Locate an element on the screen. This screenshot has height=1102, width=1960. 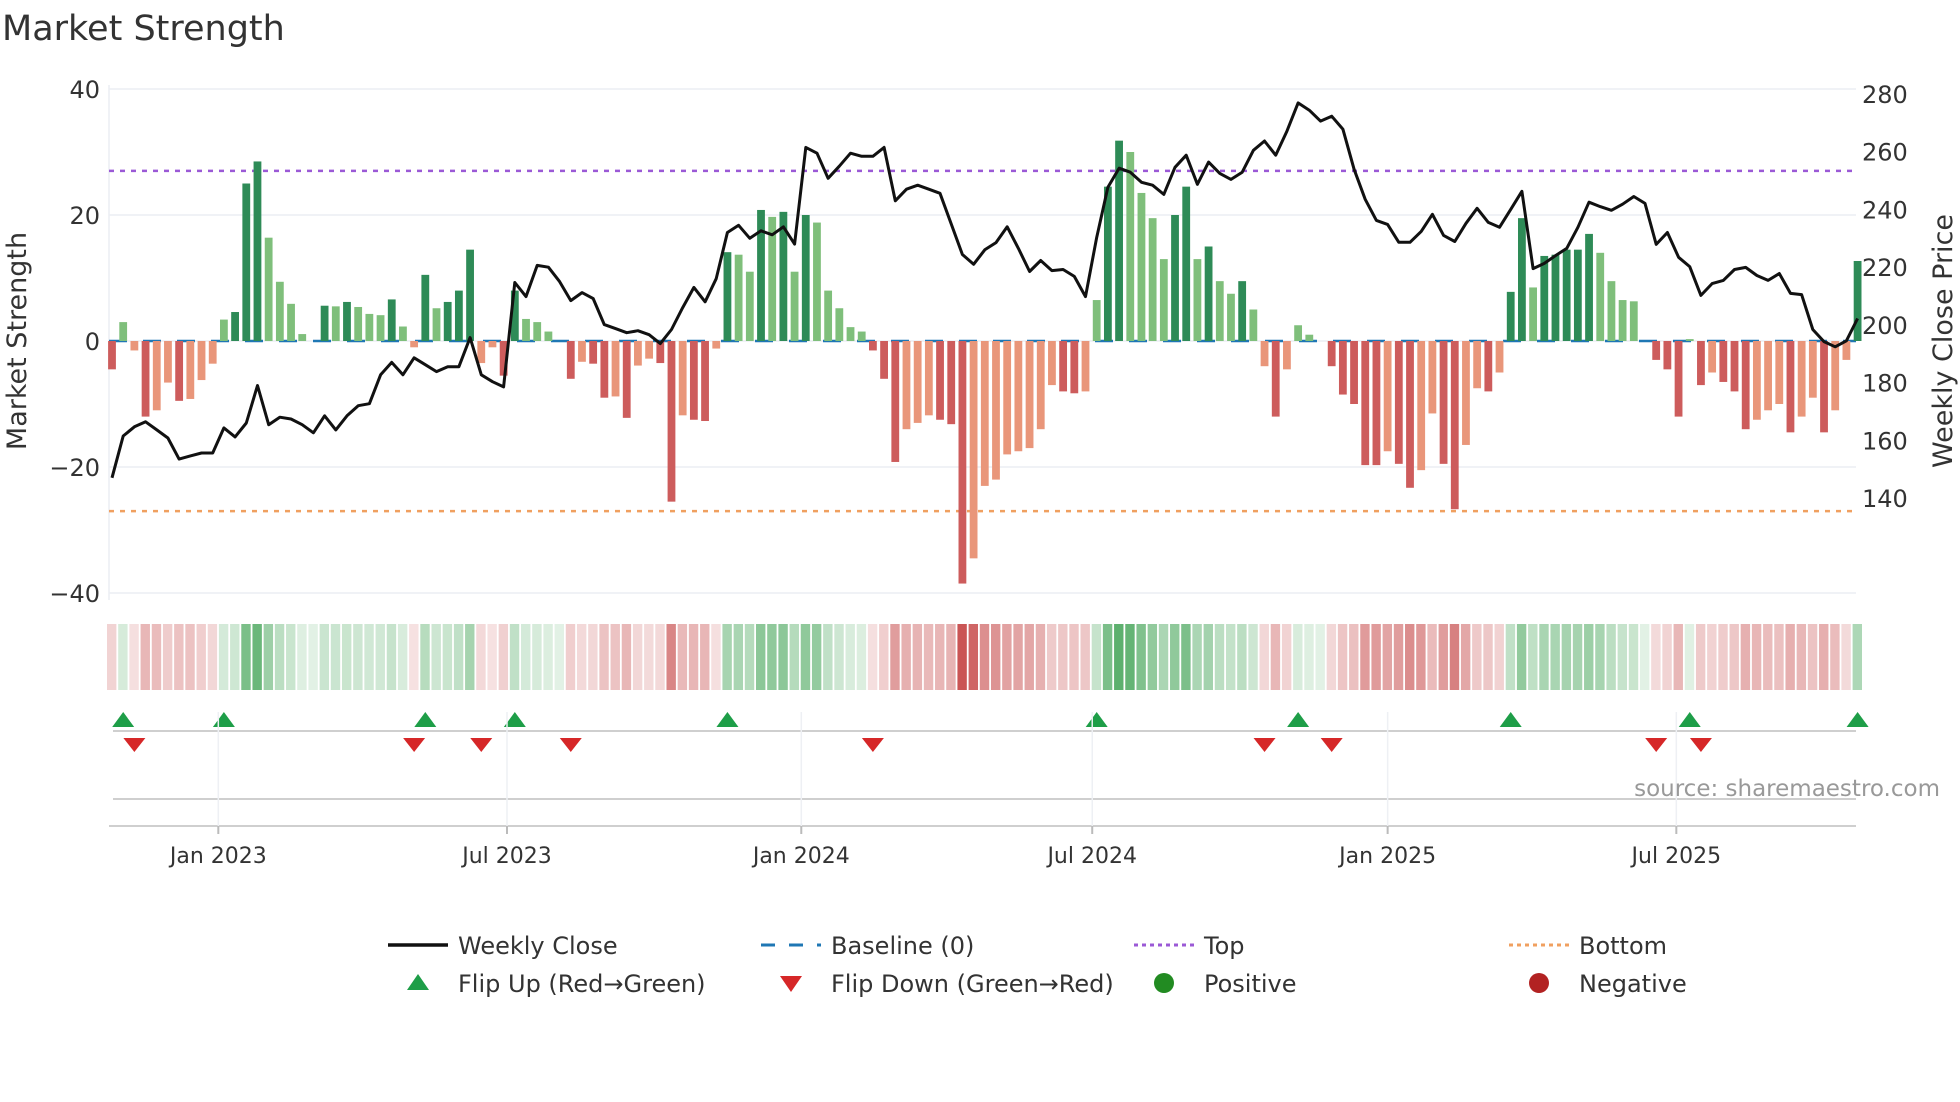
right-axis-ticks: 280 260 240 220 200 180 160 140 is located at coordinates (1885, 297).